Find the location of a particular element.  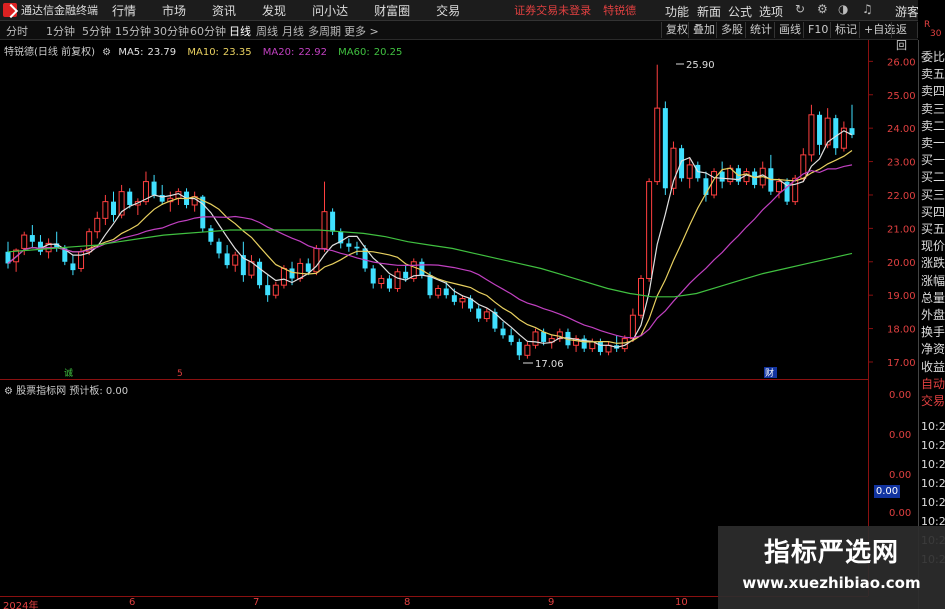

ma5-label: MA5: 23.79 is located at coordinates (147, 52).